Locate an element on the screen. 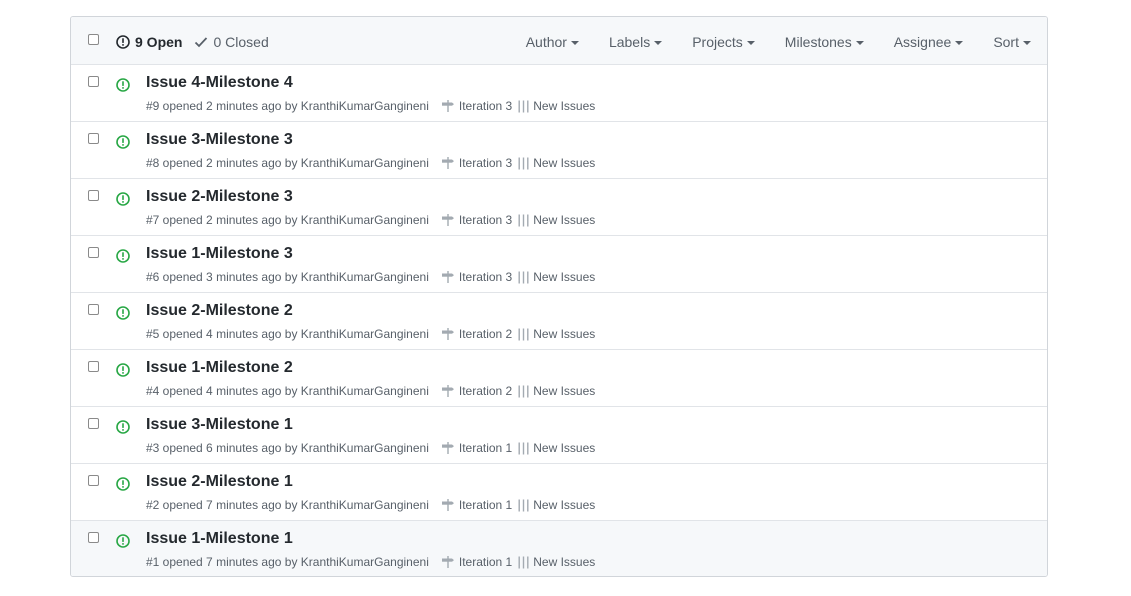  issue-title-link: Issue 1-Milestone 2 is located at coordinates (219, 368).